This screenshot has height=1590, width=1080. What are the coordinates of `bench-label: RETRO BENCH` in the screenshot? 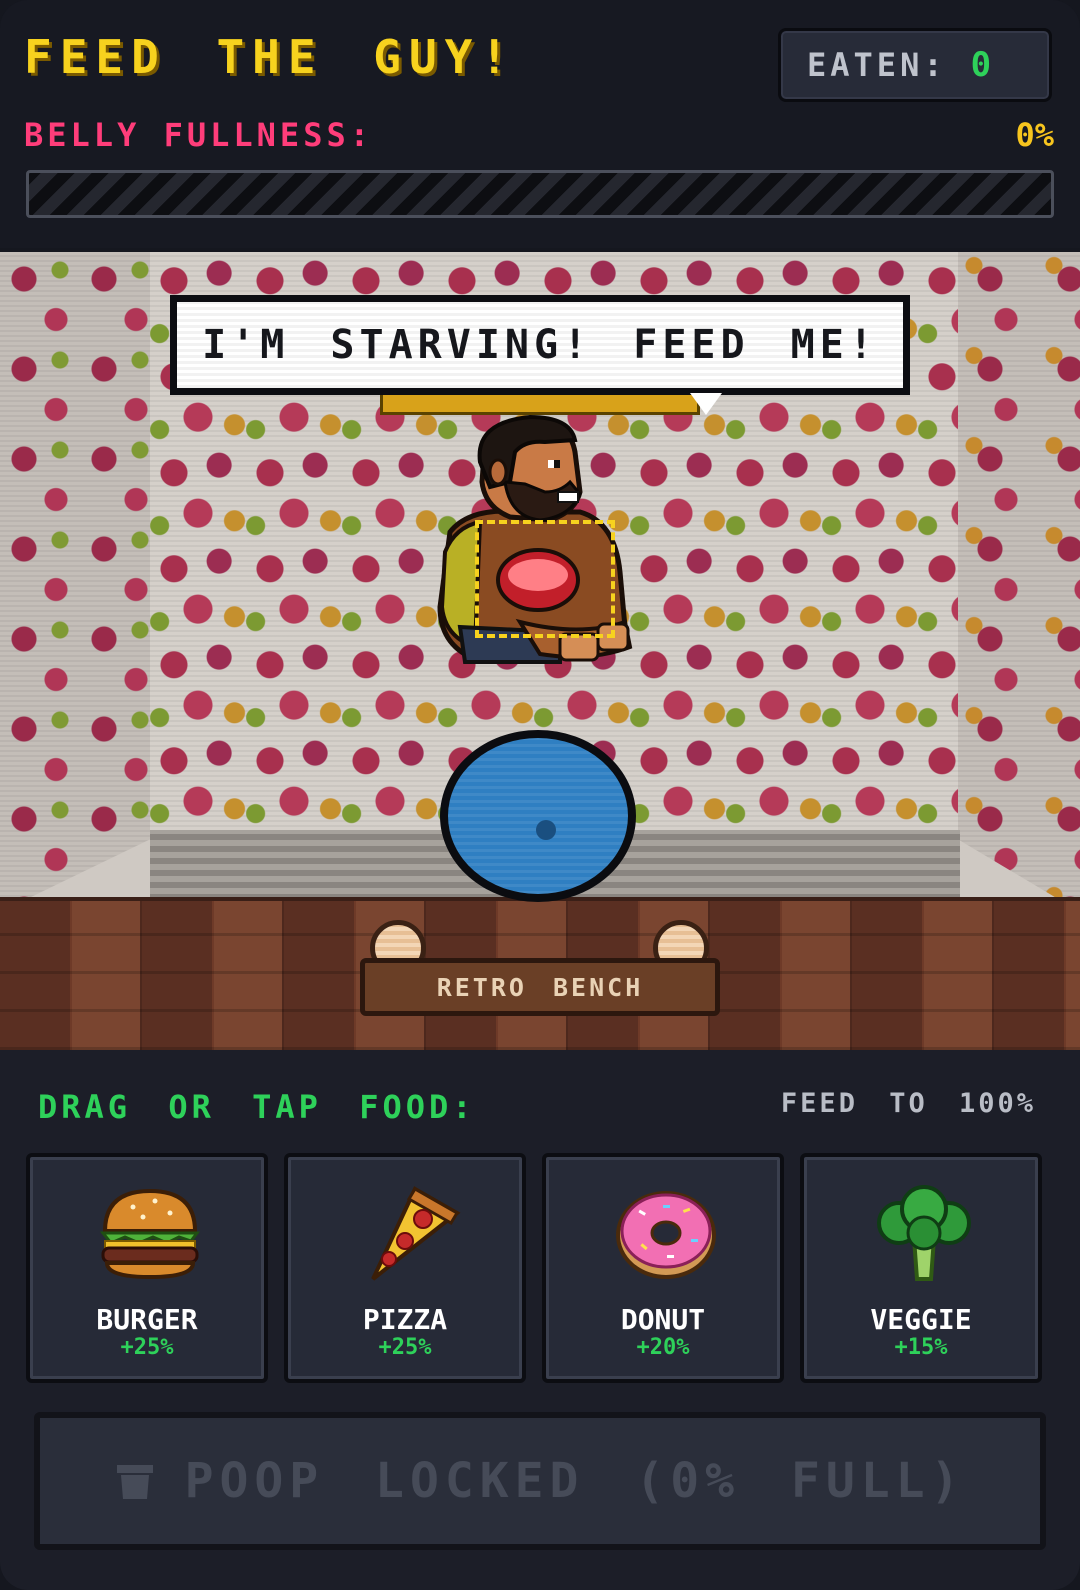 It's located at (540, 987).